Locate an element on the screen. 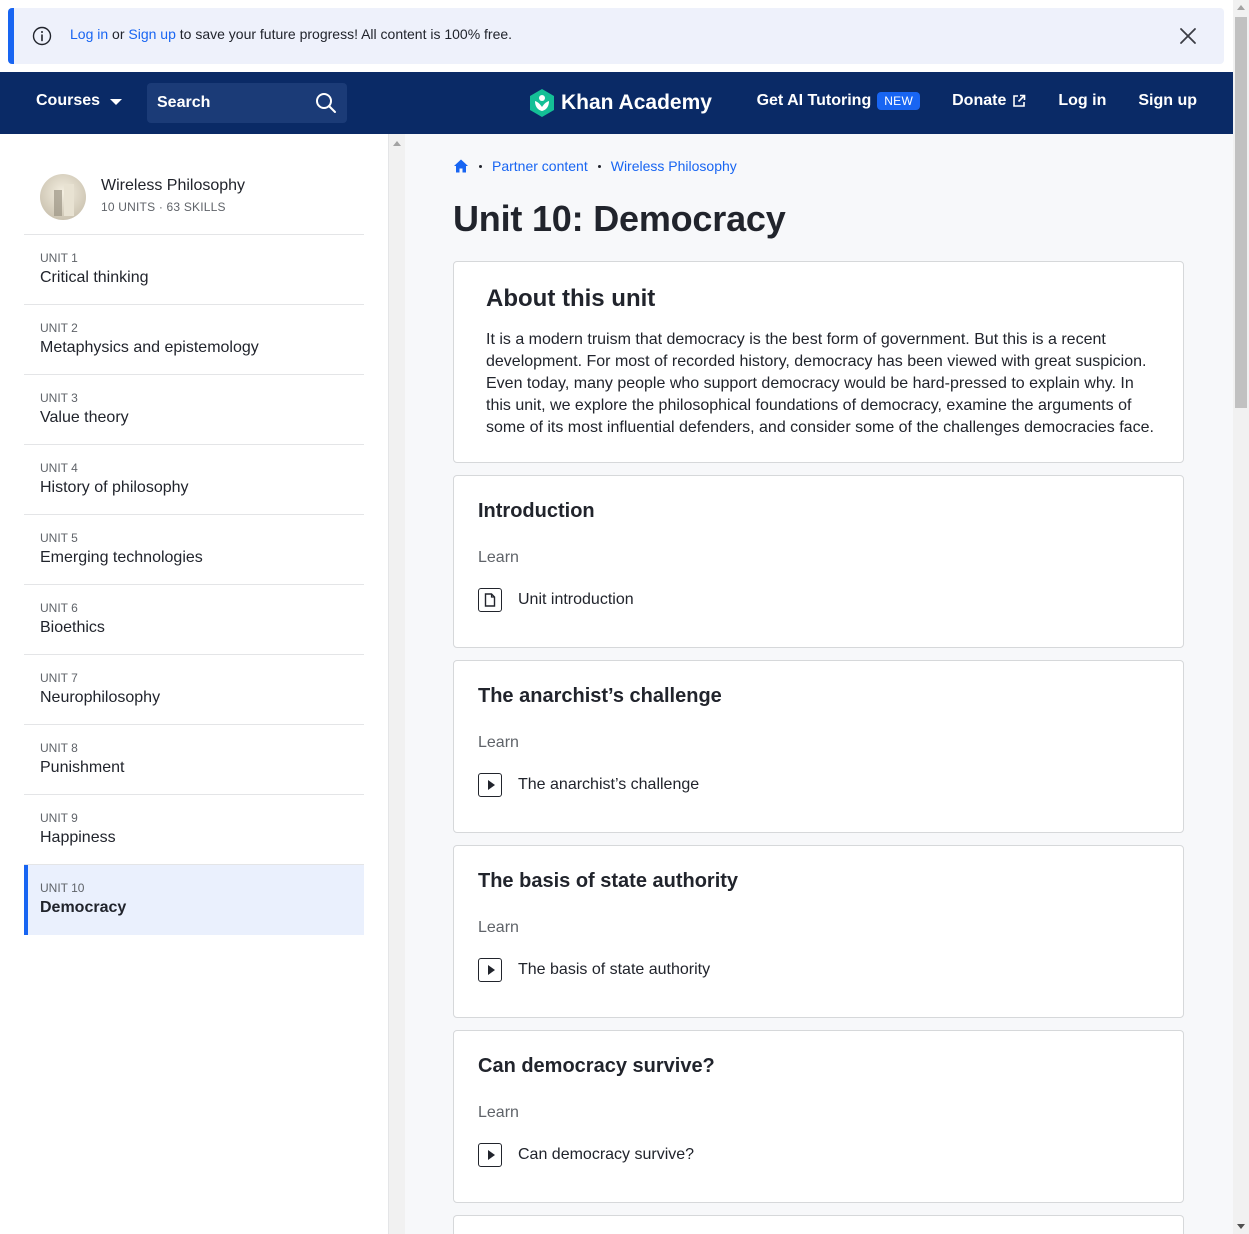 The height and width of the screenshot is (1234, 1249). sidebar-item-unit-8: UNIT 8 Punishment is located at coordinates (194, 760).